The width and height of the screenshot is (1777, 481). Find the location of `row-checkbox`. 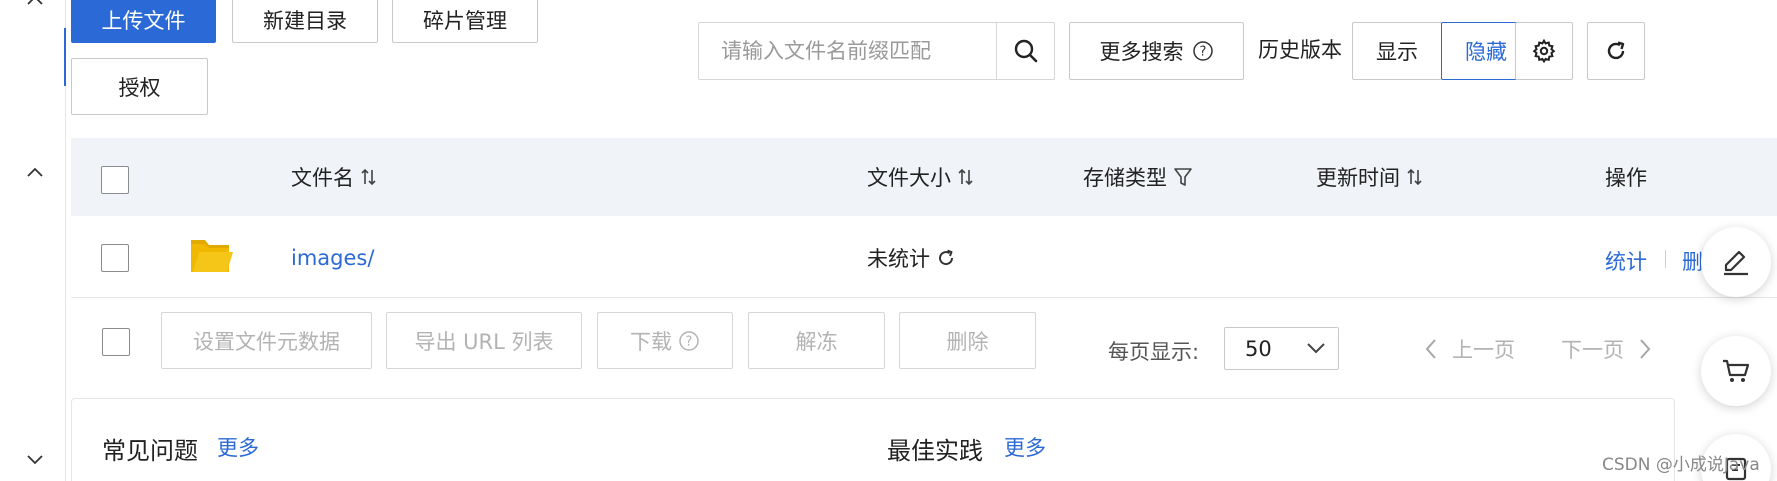

row-checkbox is located at coordinates (115, 258).